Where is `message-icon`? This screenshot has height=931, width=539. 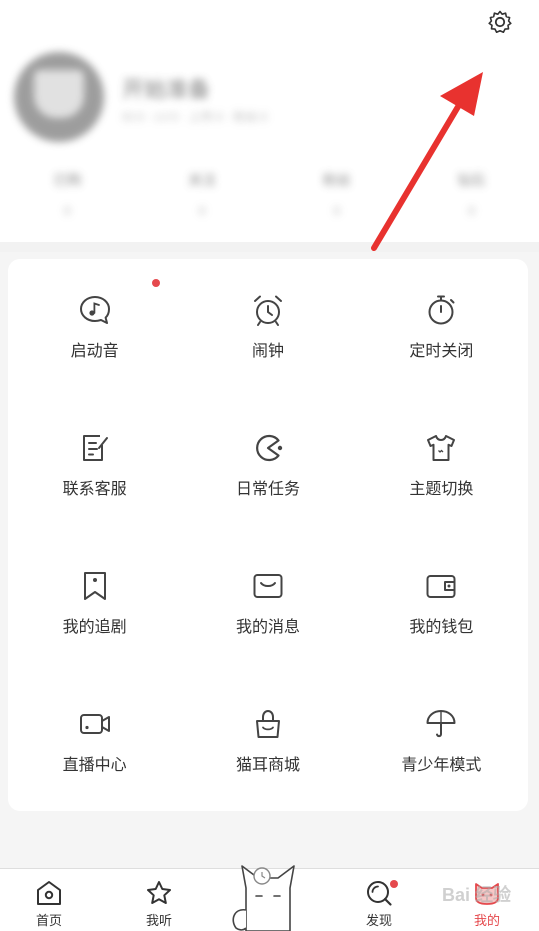 message-icon is located at coordinates (268, 586).